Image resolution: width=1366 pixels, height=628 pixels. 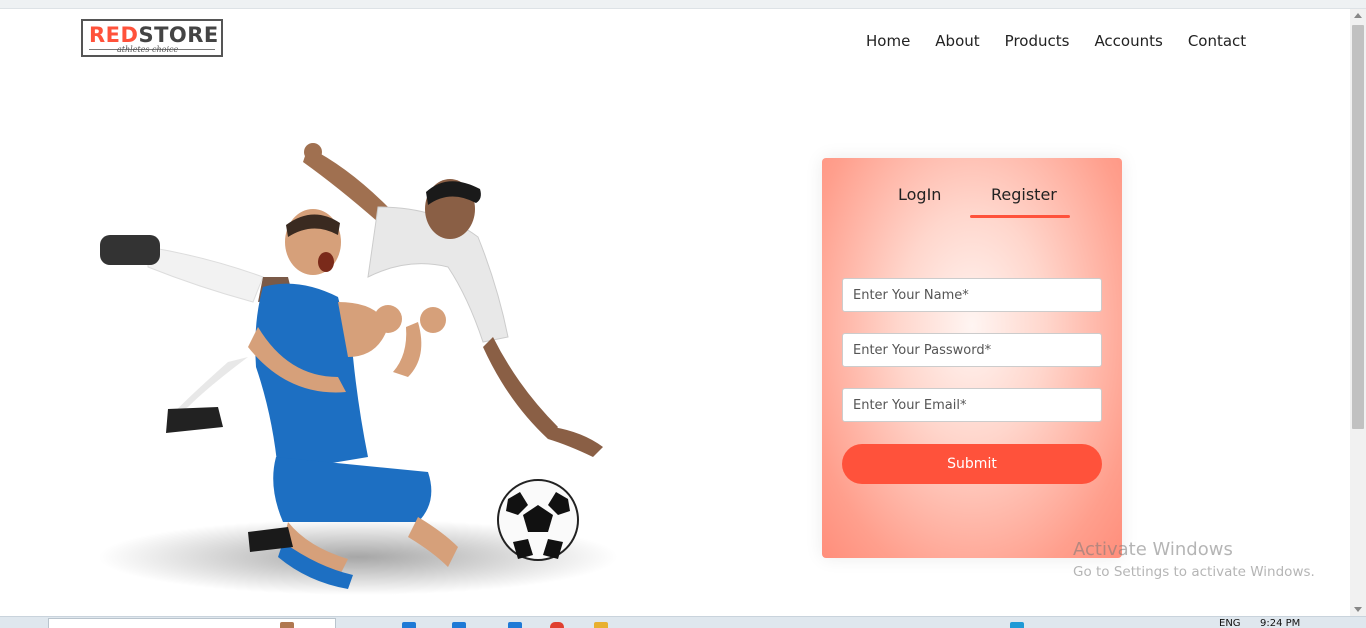 I want to click on activation-watermark-title: Activate Windows, so click(x=1153, y=549).